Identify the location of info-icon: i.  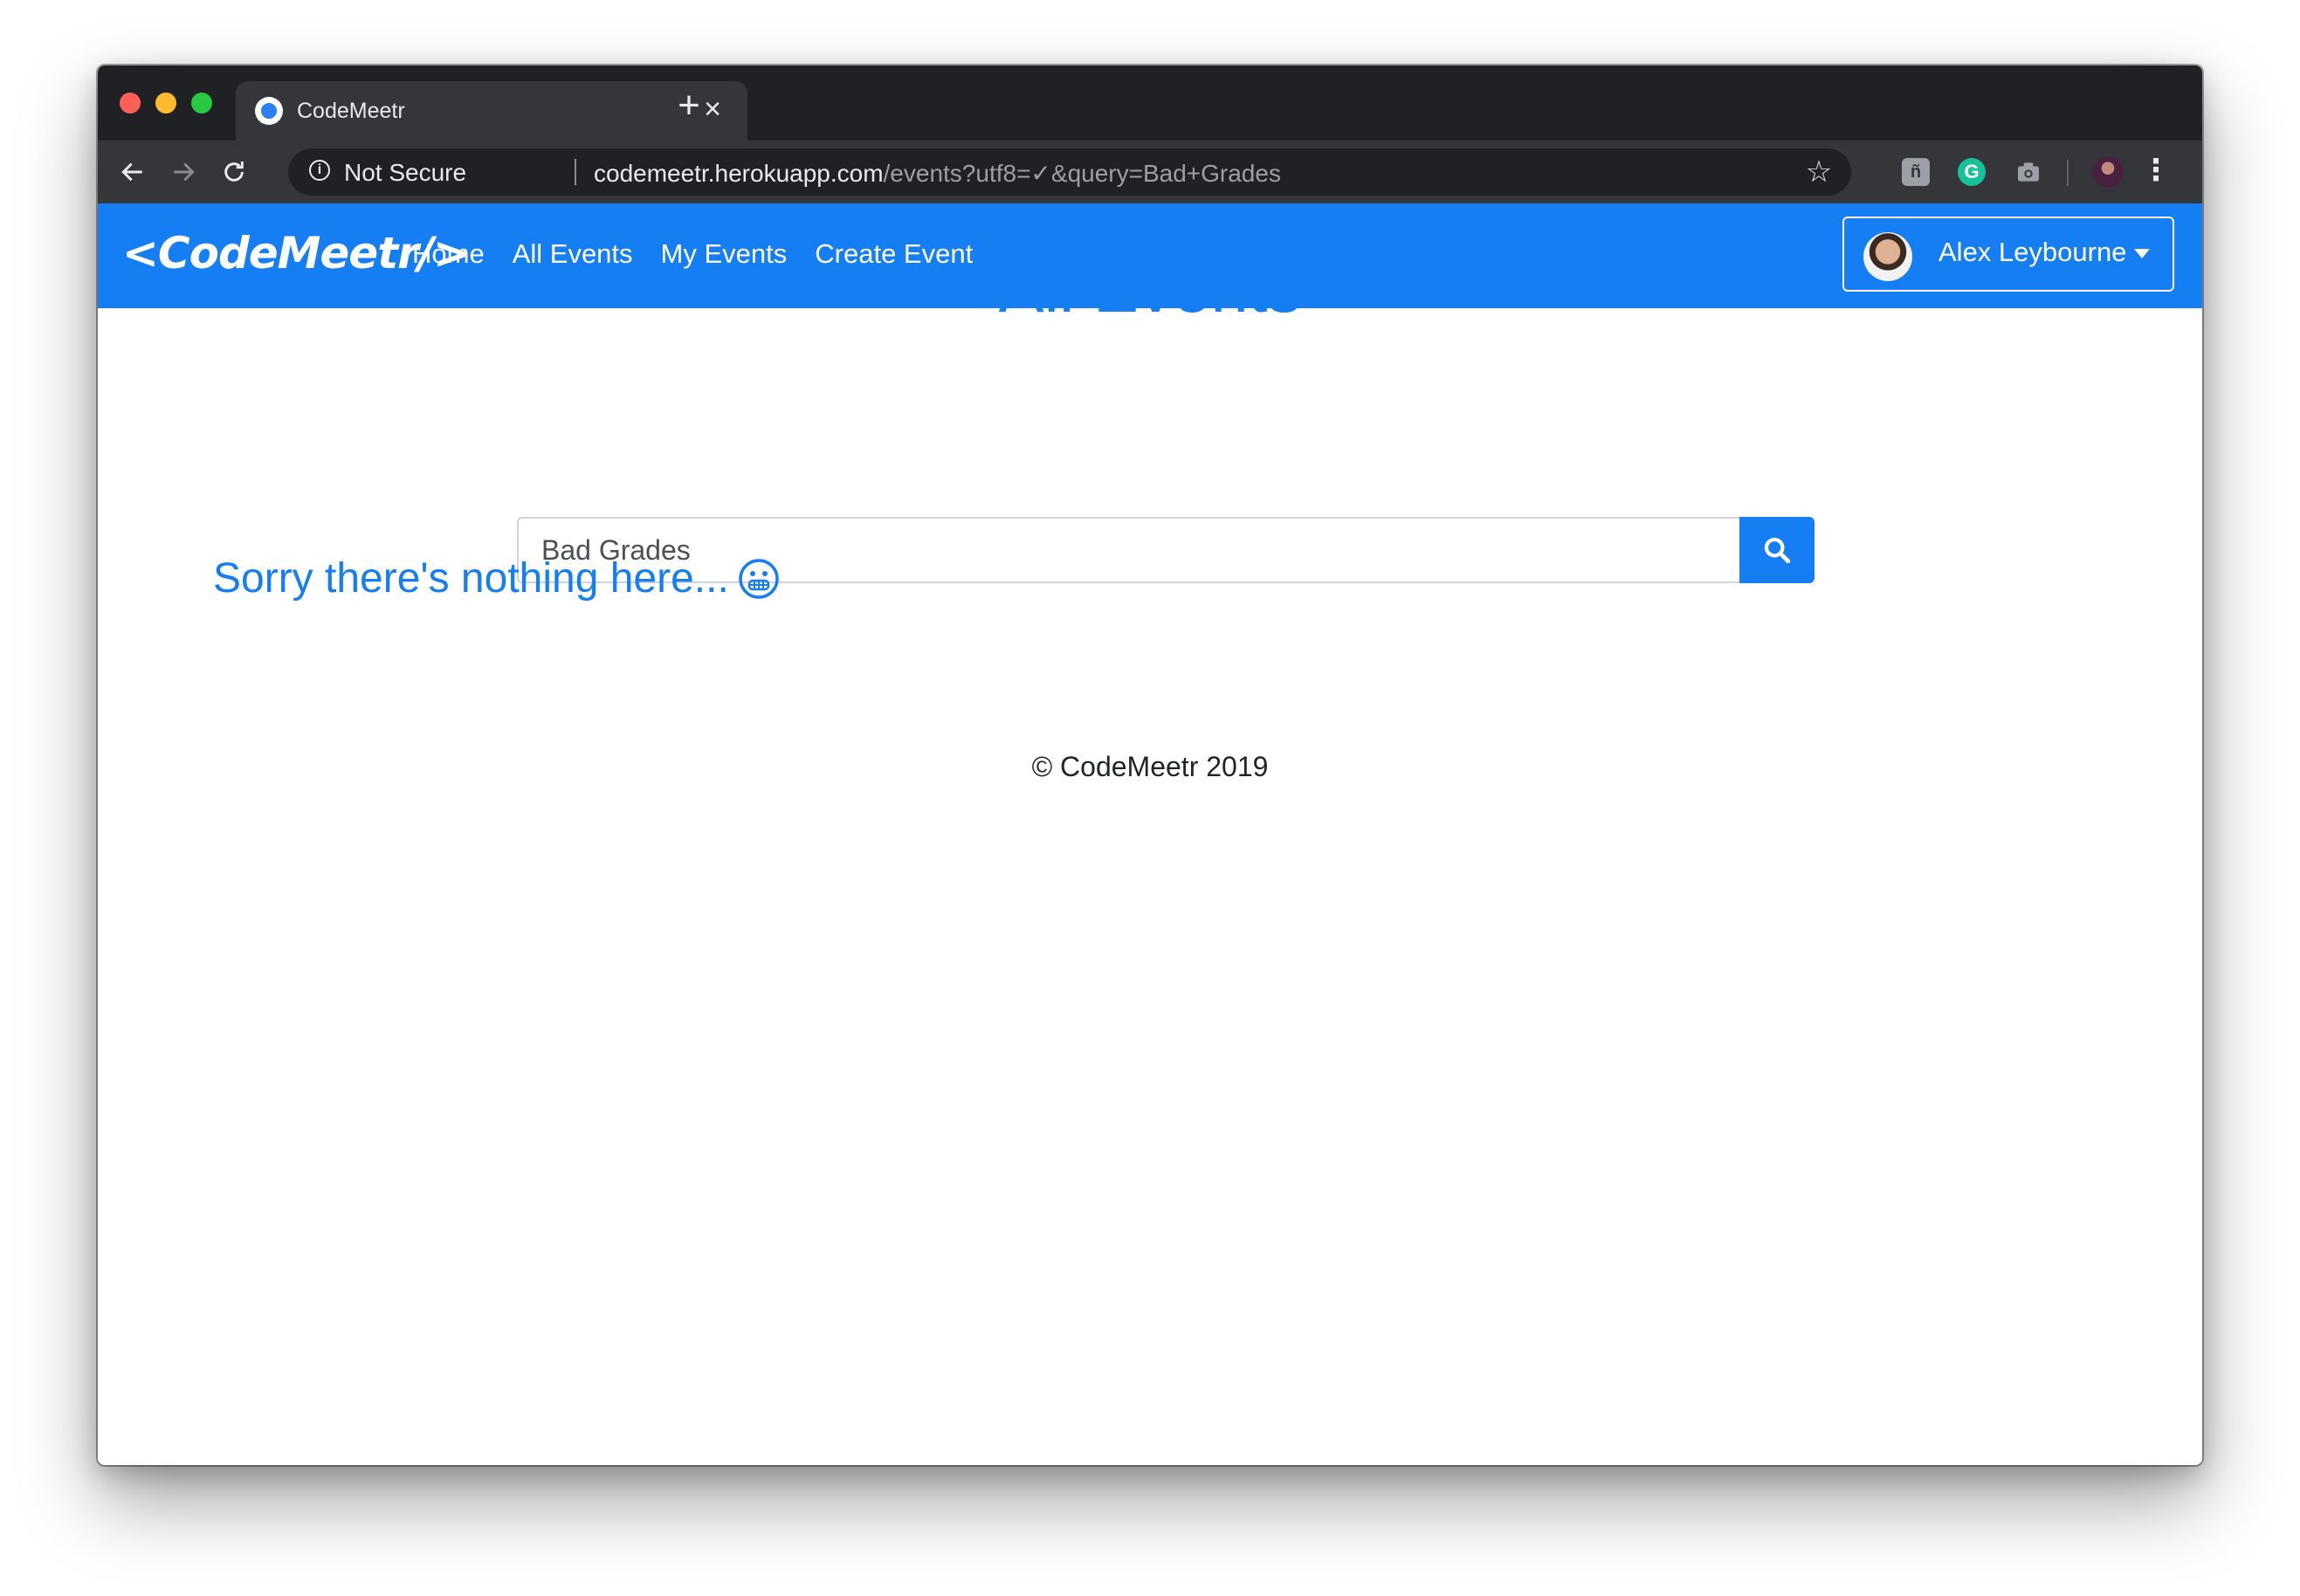
(319, 171).